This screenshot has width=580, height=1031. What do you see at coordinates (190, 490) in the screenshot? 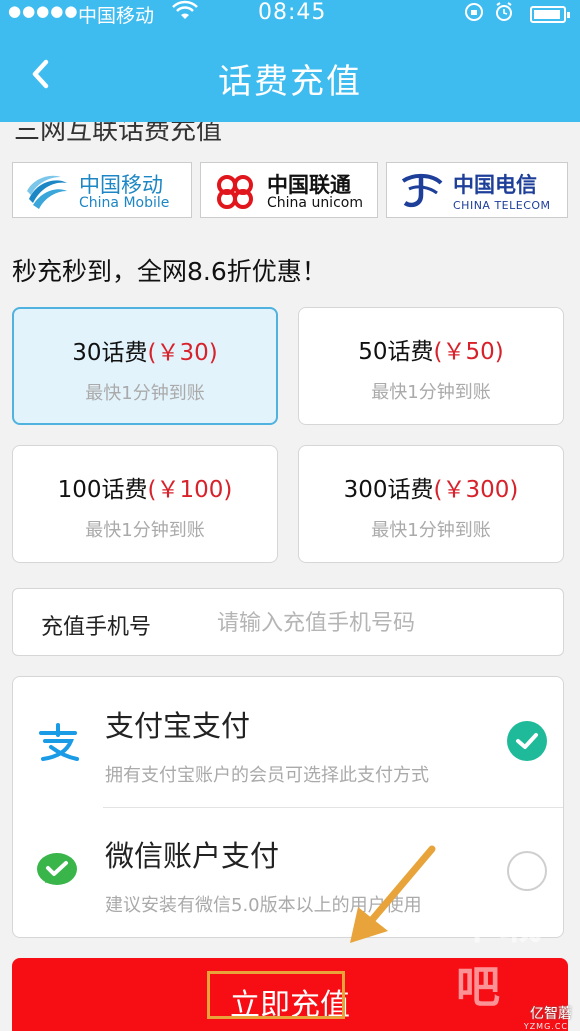
I see `amount-price: (￥100)` at bounding box center [190, 490].